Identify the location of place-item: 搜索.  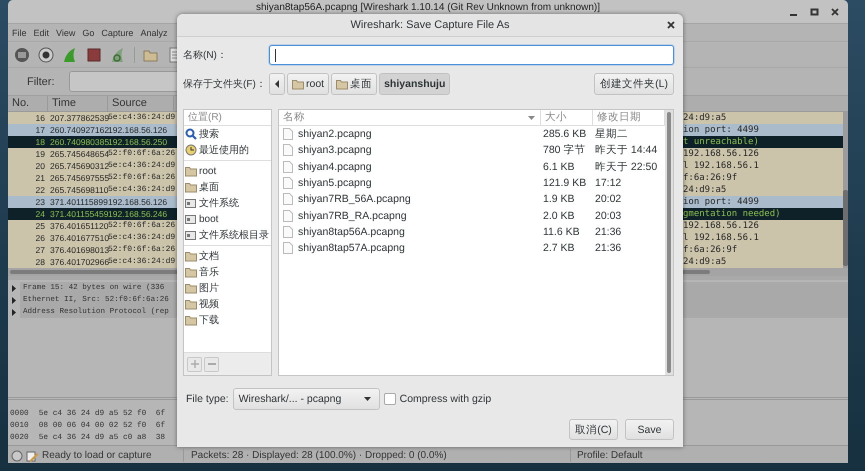
(209, 134).